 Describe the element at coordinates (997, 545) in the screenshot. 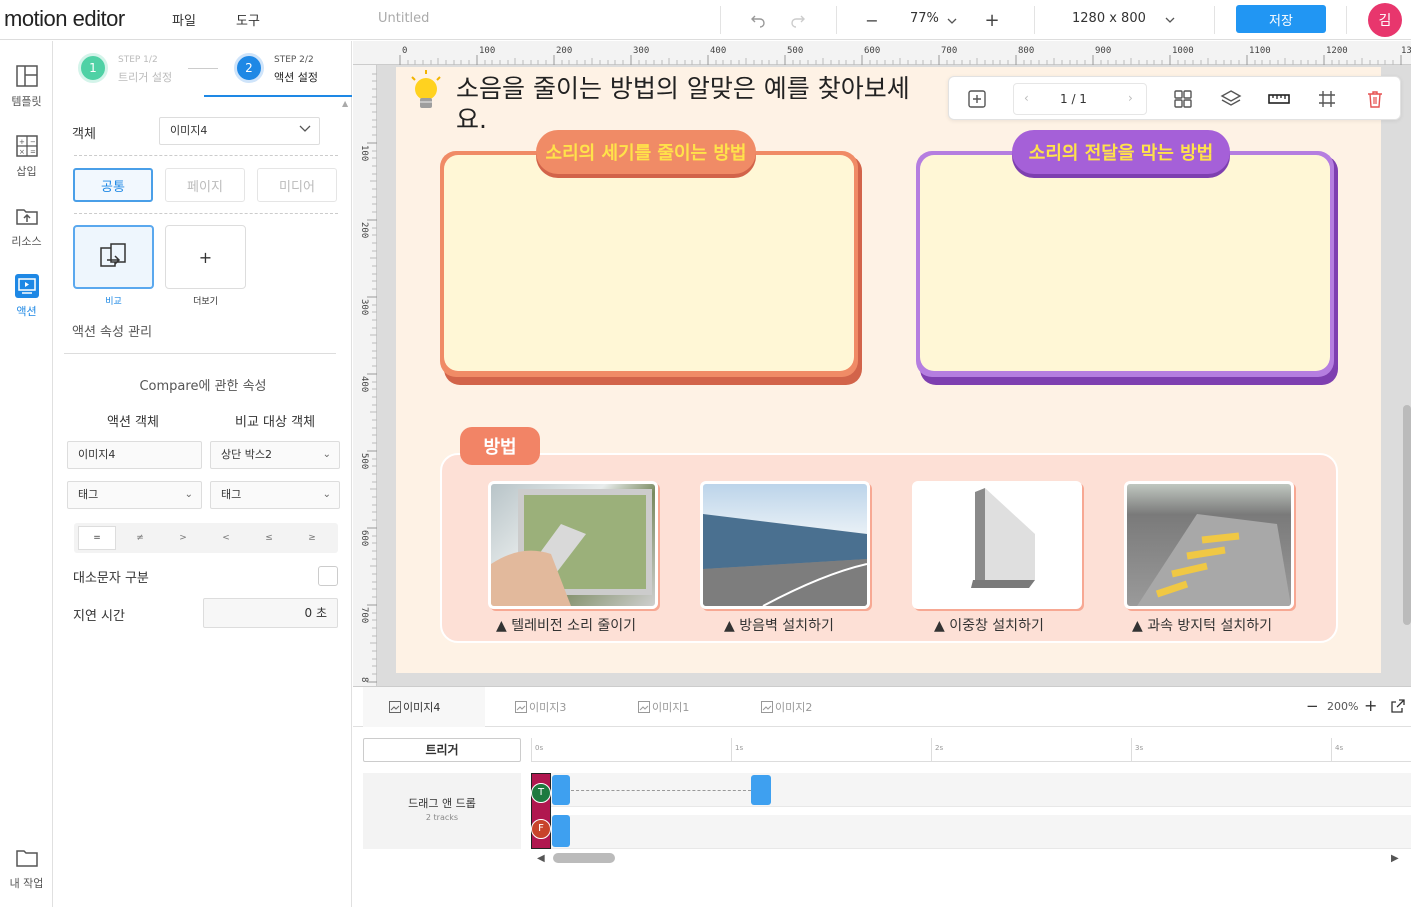

I see `picture-double-window` at that location.